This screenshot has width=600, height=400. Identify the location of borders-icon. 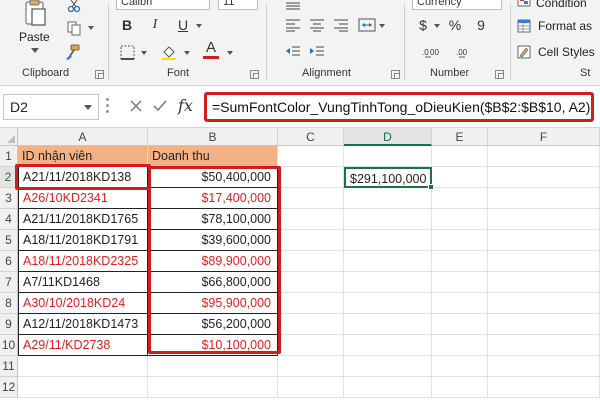
(127, 52).